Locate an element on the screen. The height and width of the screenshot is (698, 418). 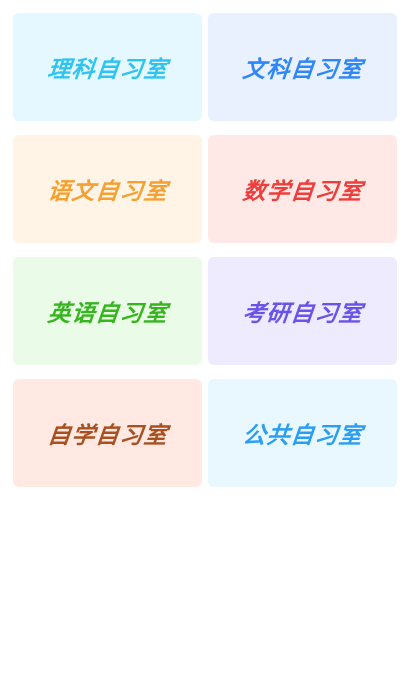
room-card-label: 语文自习室 is located at coordinates (107, 192).